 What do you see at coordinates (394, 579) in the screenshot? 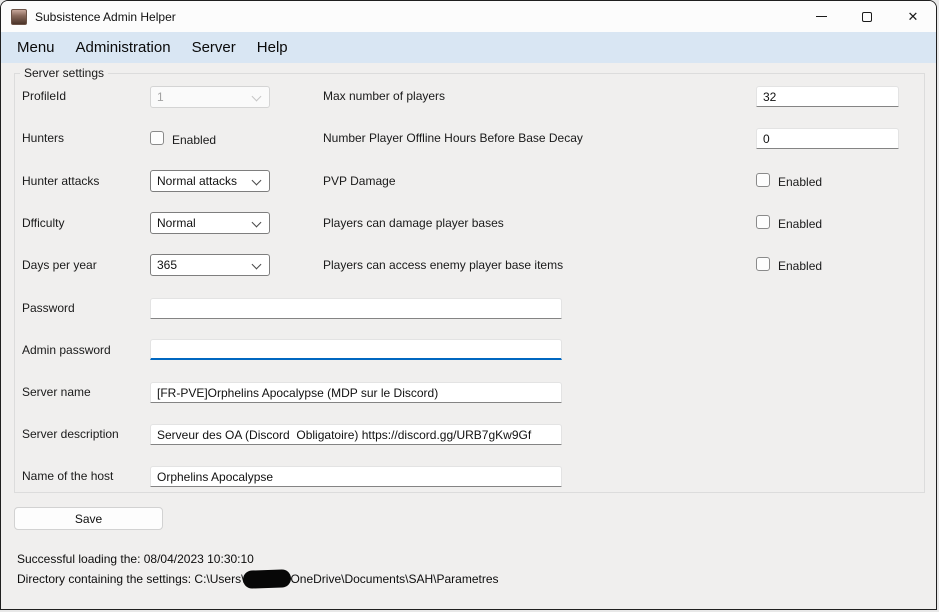
I see `status-directory-suffix: OneDrive\Documents\SAH\Parametres` at bounding box center [394, 579].